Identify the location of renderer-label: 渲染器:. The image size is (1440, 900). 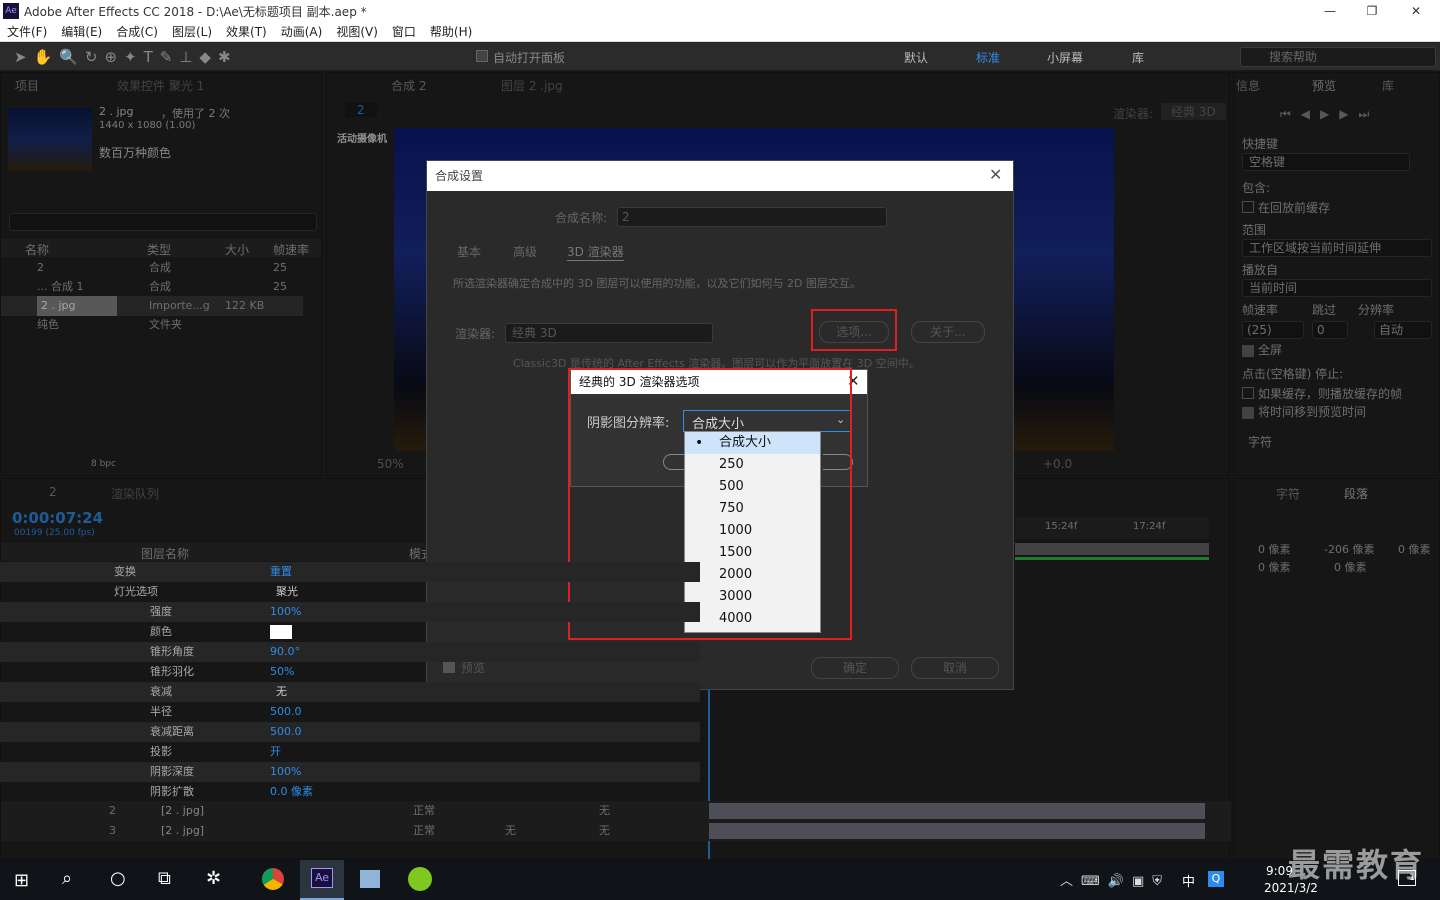
(475, 334).